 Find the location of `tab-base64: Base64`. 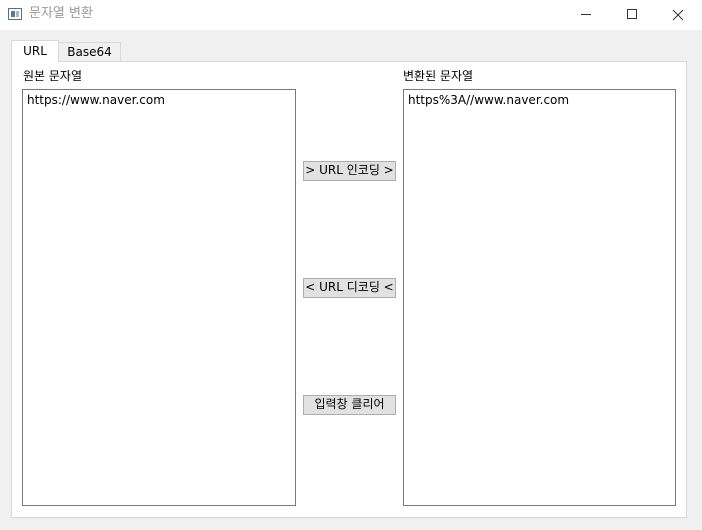

tab-base64: Base64 is located at coordinates (90, 51).